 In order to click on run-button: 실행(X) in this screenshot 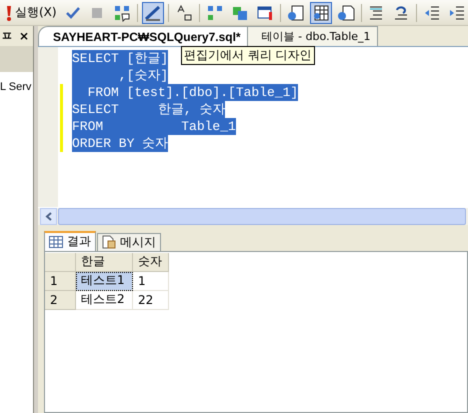, I will do `click(31, 13)`.